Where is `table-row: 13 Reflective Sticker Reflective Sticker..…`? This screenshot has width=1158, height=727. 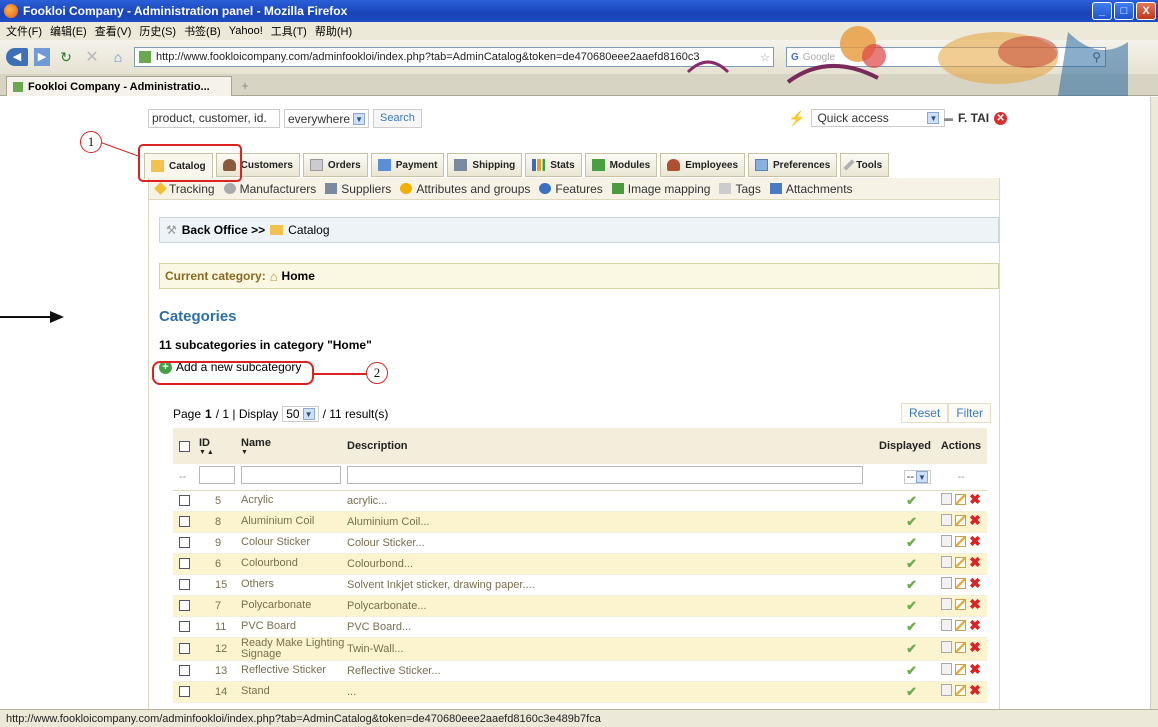 table-row: 13 Reflective Sticker Reflective Sticker..… is located at coordinates (580, 671).